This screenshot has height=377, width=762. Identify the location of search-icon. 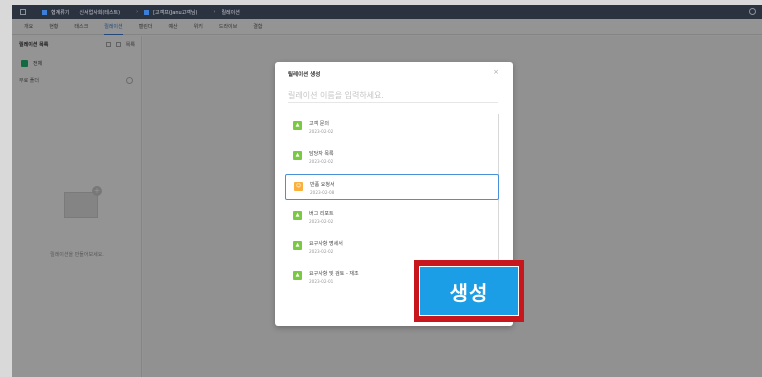
(752, 11).